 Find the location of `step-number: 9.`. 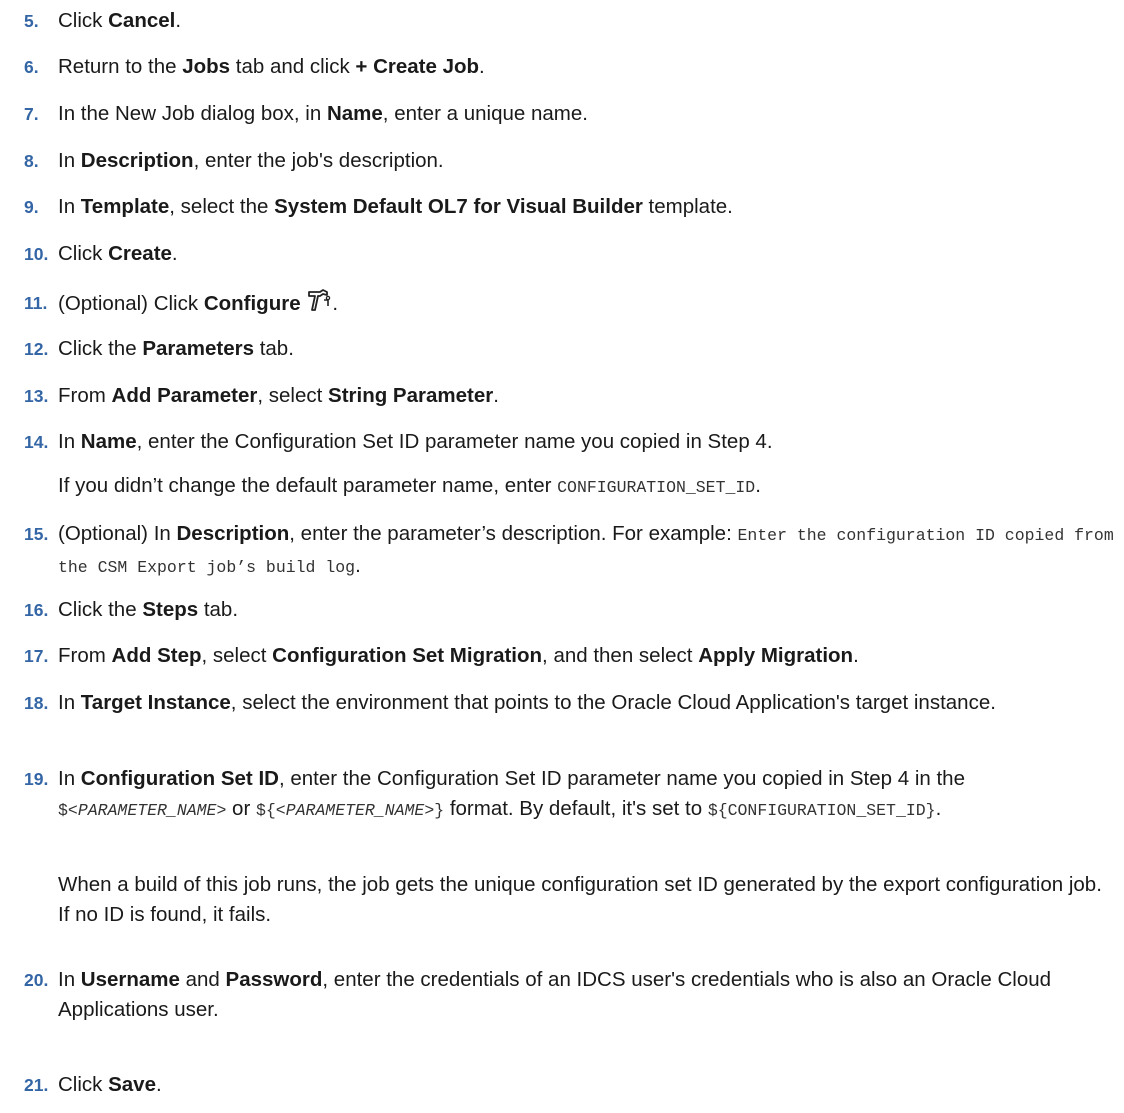

step-number: 9. is located at coordinates (31, 207).